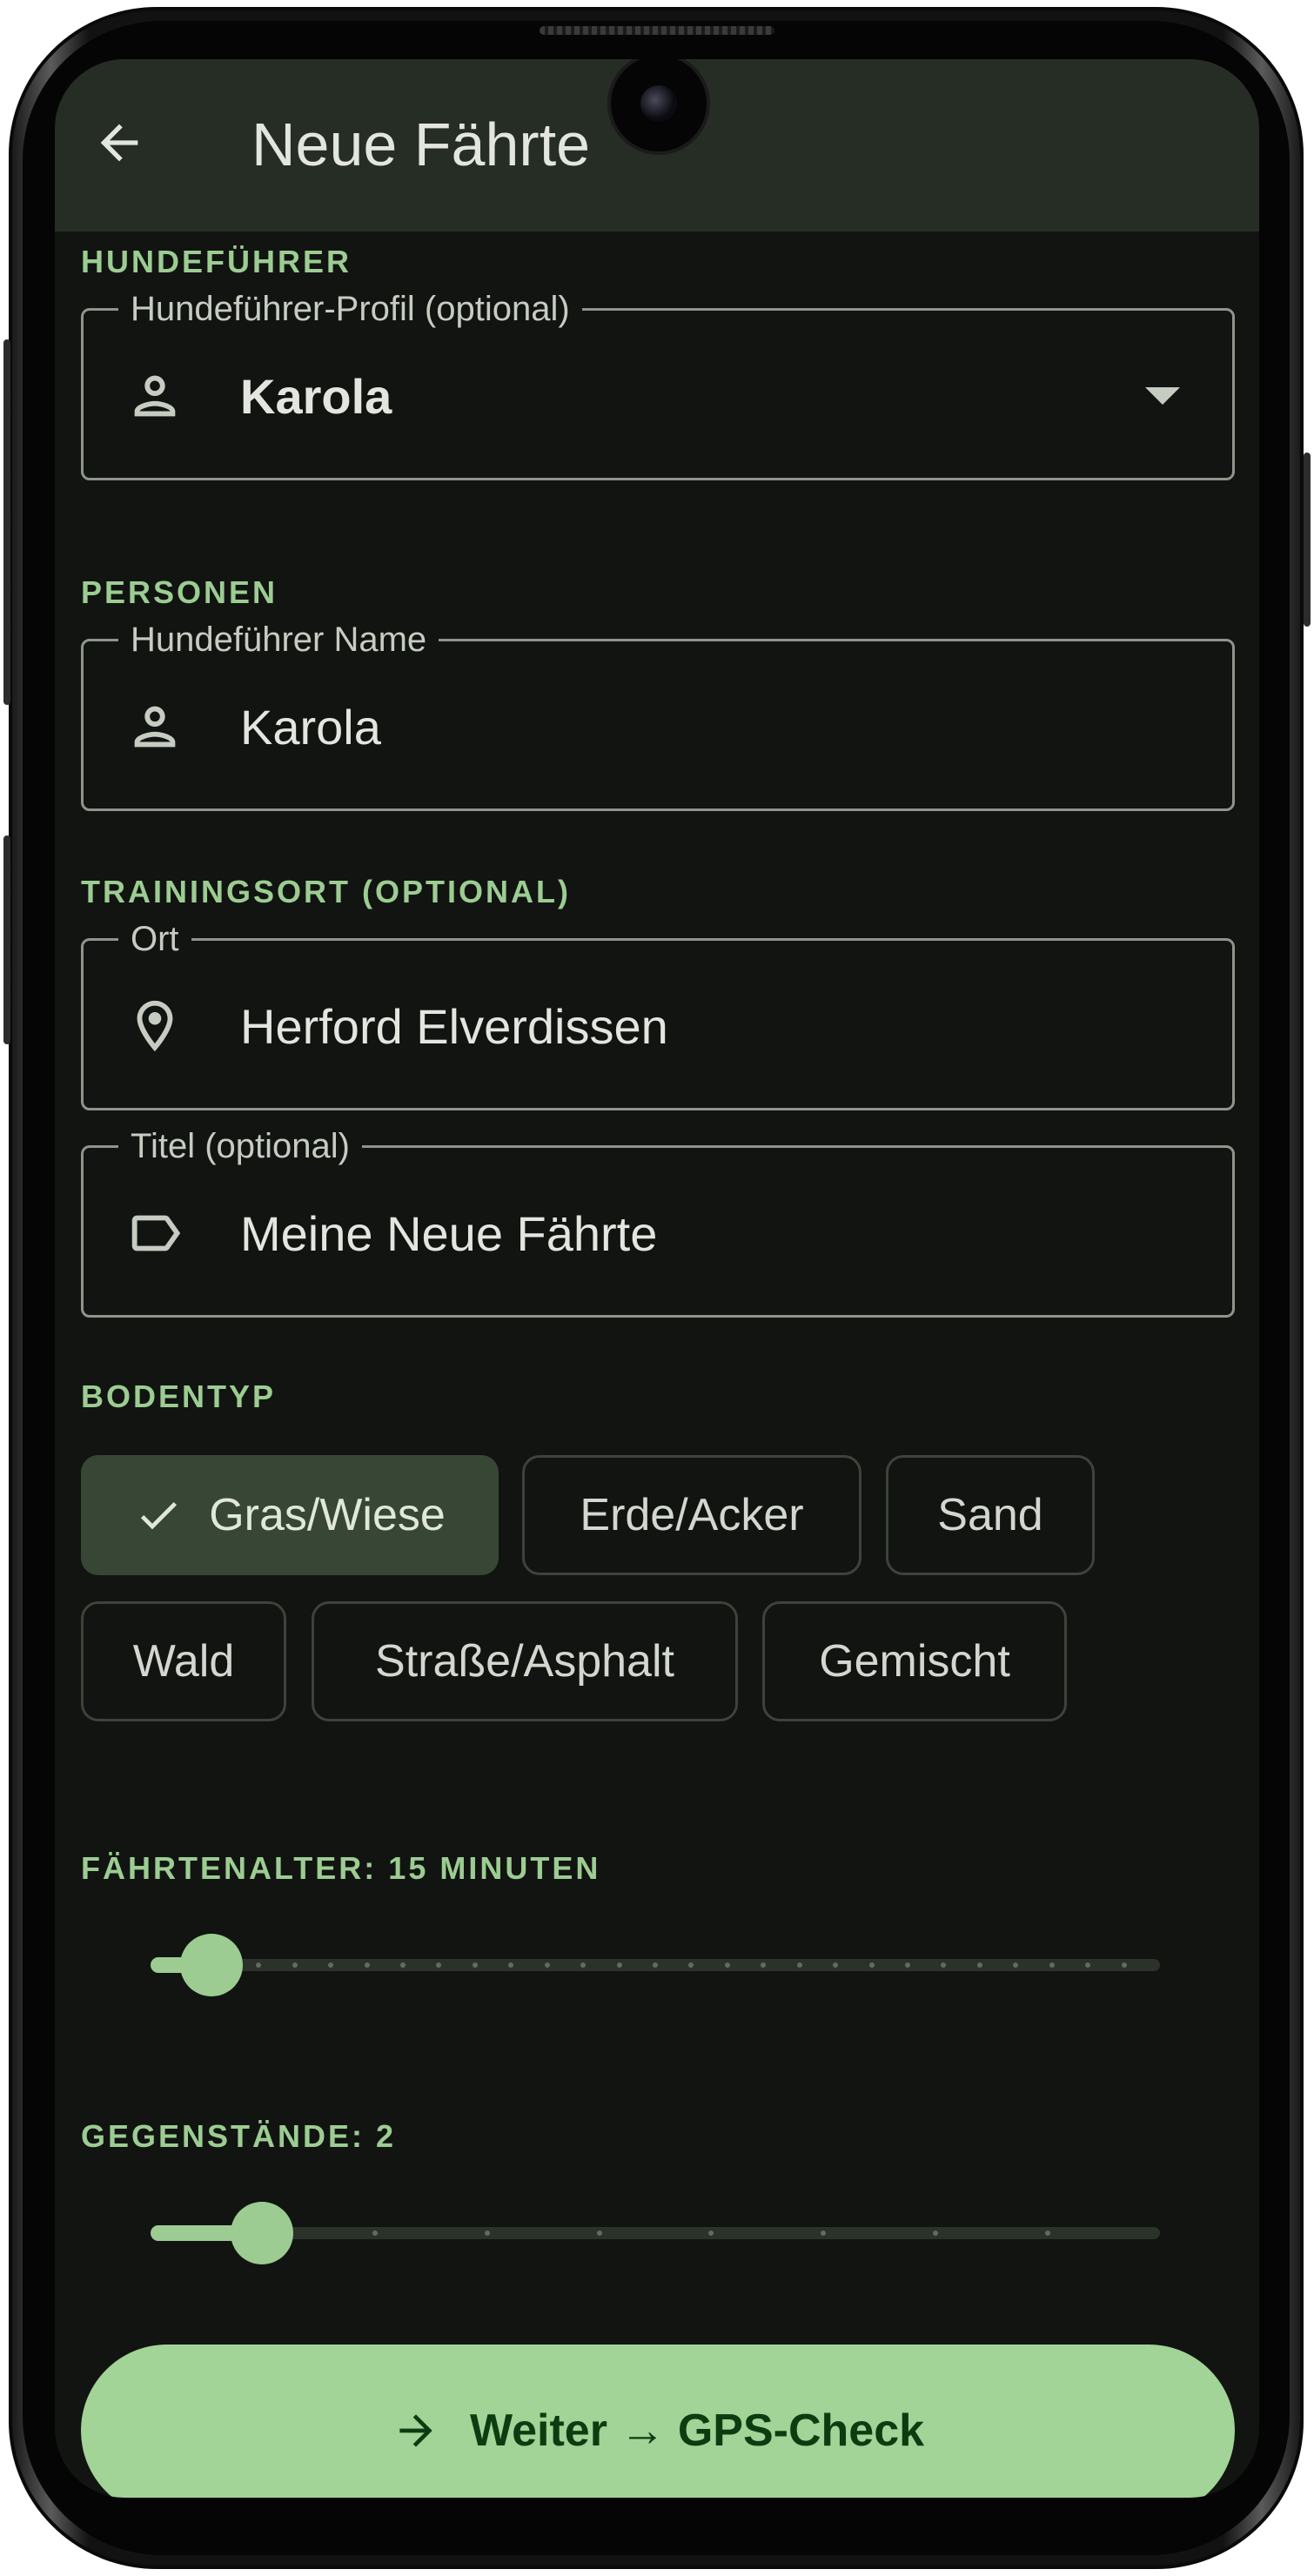 The image size is (1314, 2576). I want to click on chip-sand: Sand, so click(990, 1515).